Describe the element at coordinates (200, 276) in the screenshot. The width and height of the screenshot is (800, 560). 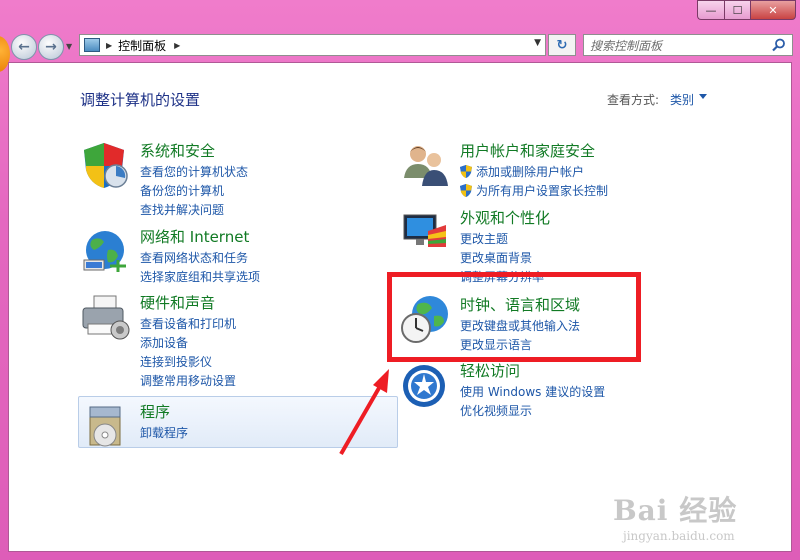
I see `link-homegroup-sharing: 选择家庭组和共享选项` at that location.